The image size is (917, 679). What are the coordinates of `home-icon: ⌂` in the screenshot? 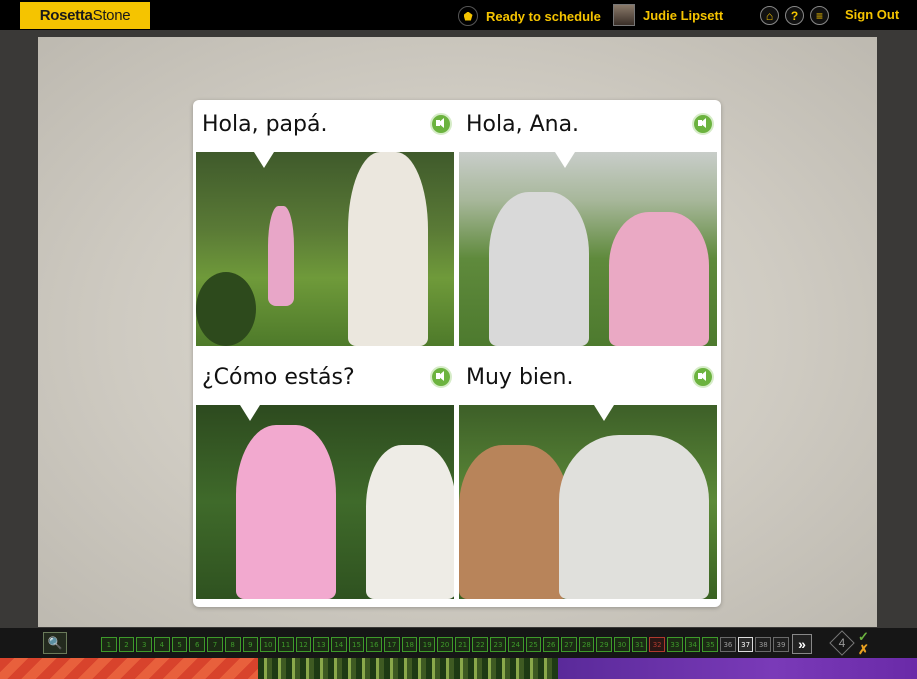 It's located at (769, 15).